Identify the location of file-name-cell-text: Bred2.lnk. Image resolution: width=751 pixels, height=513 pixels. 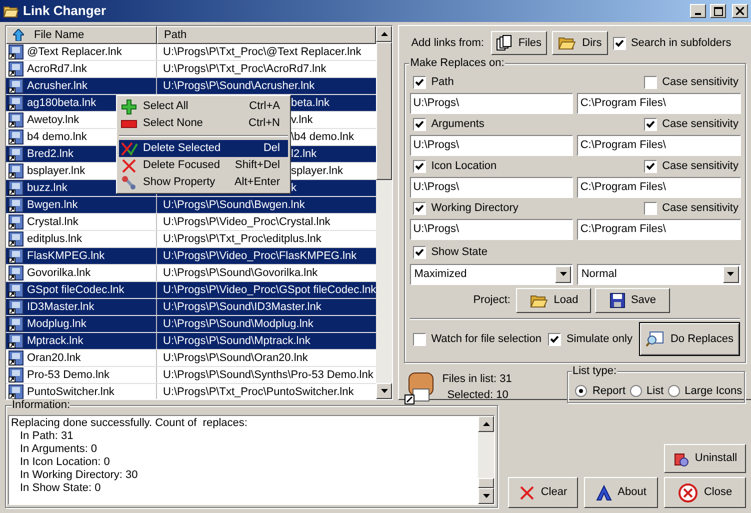
(50, 154).